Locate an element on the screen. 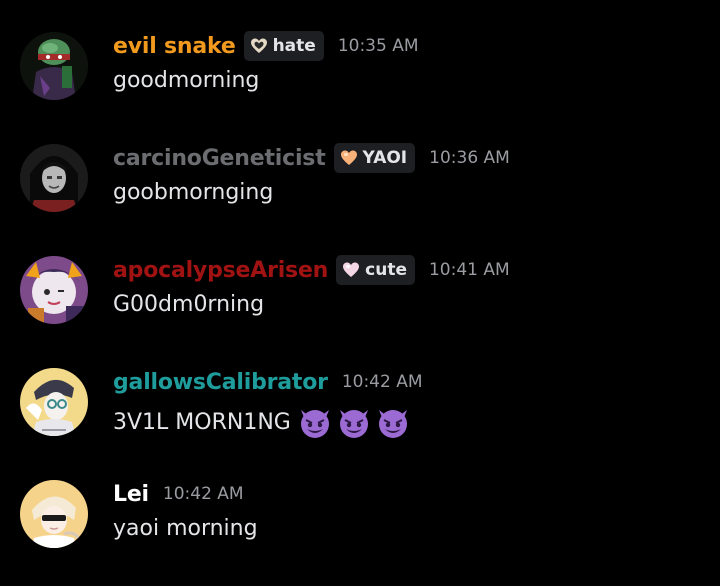 The height and width of the screenshot is (586, 720). role-tag-label: hate is located at coordinates (294, 46).